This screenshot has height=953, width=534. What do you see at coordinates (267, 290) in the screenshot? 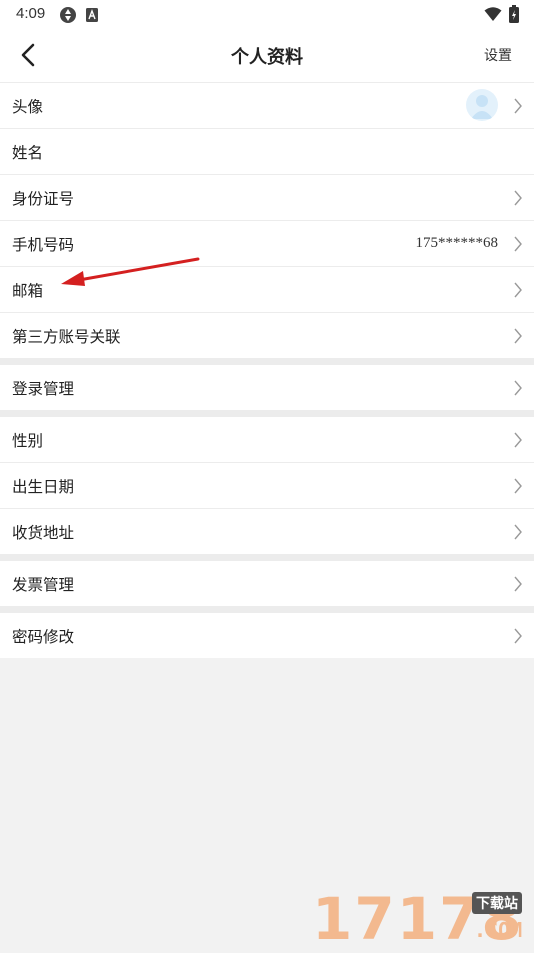
I see `row-email: 邮箱` at bounding box center [267, 290].